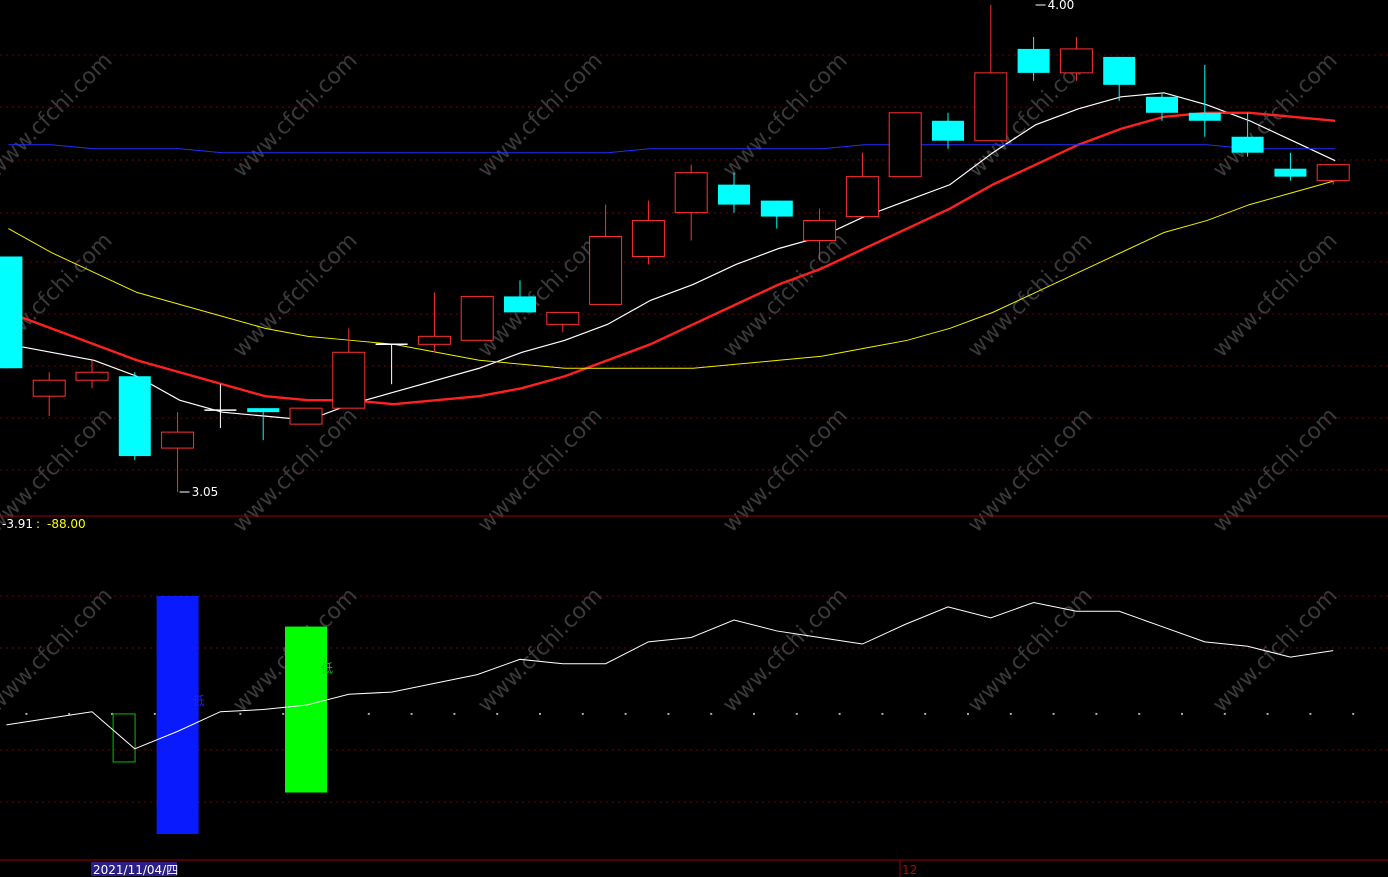 Image resolution: width=1388 pixels, height=877 pixels. What do you see at coordinates (135, 870) in the screenshot?
I see `date-label: 2021/11/04/四` at bounding box center [135, 870].